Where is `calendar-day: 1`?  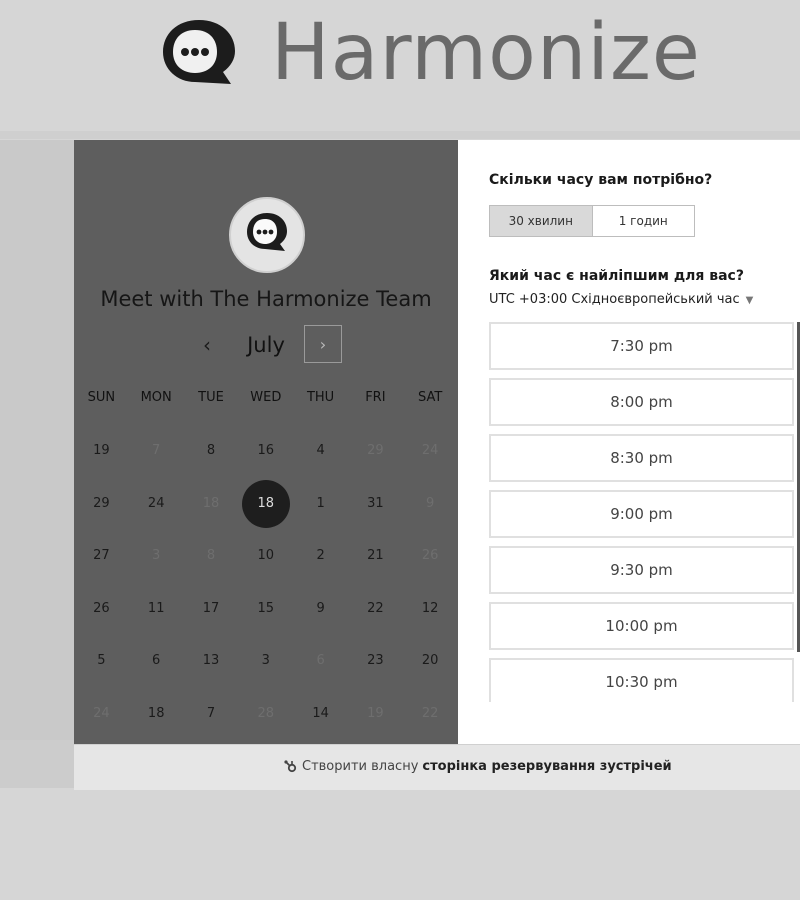 calendar-day: 1 is located at coordinates (320, 504).